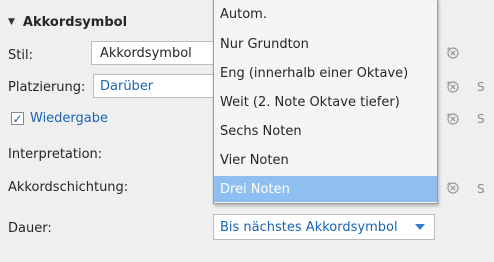 The image size is (494, 262). What do you see at coordinates (68, 187) in the screenshot?
I see `akkordschichtung-label: Akkordschichtung:` at bounding box center [68, 187].